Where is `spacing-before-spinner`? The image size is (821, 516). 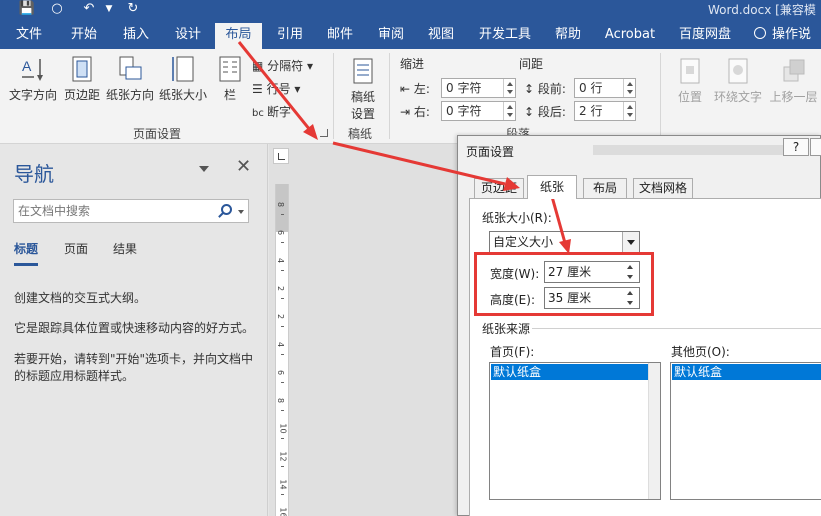 spacing-before-spinner is located at coordinates (629, 88).